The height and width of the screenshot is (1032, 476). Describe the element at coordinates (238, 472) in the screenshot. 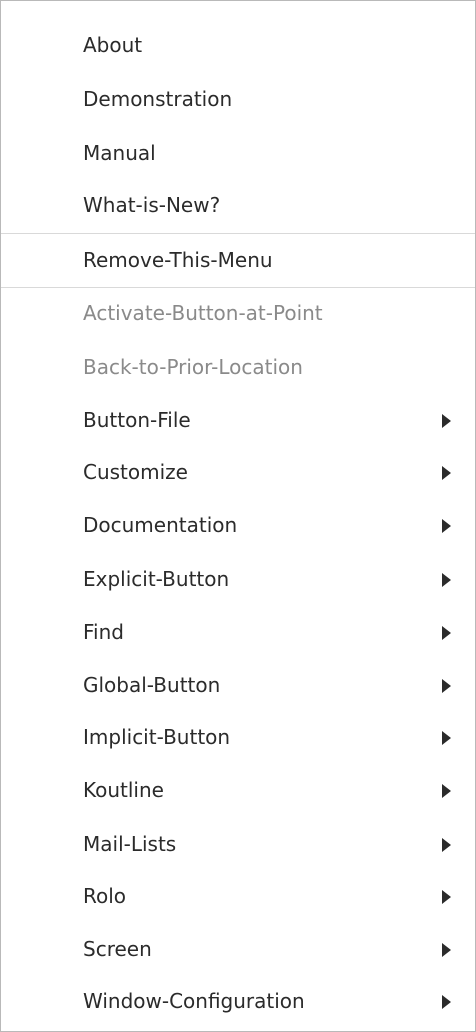

I see `menu-item-customize: Customize` at that location.